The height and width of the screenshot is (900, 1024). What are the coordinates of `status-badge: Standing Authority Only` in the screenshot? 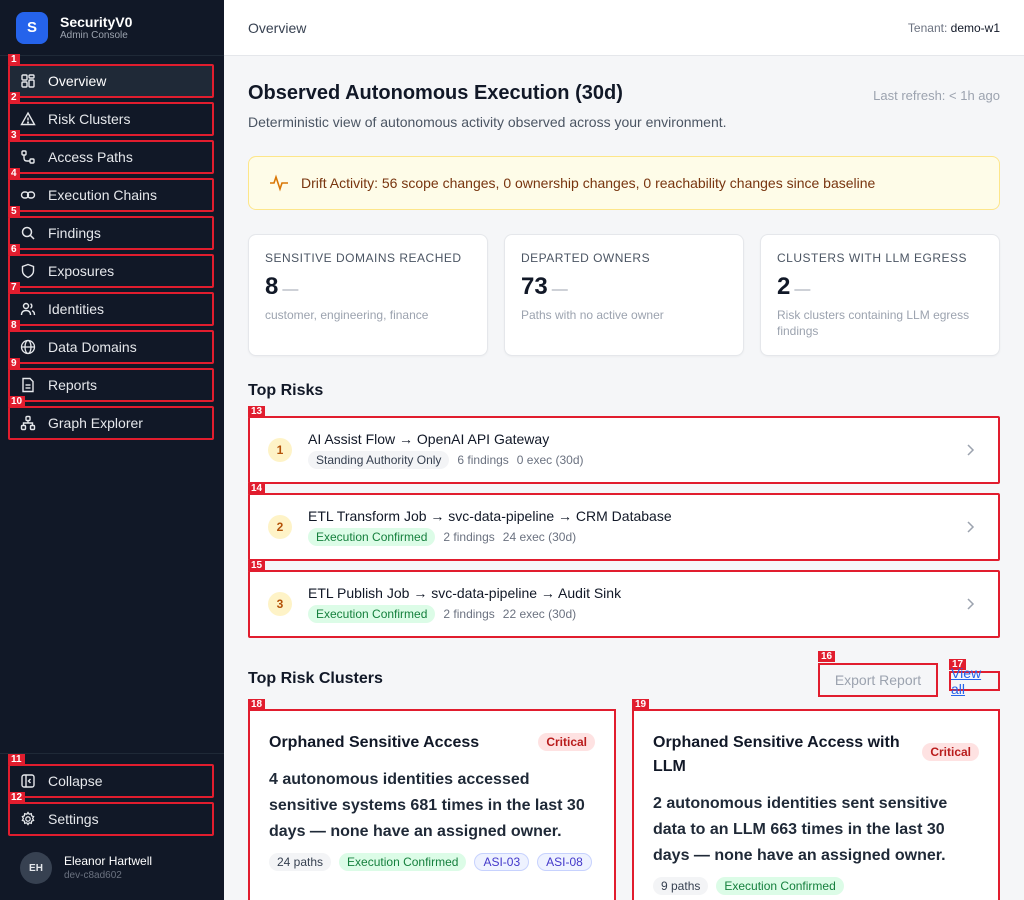 It's located at (379, 460).